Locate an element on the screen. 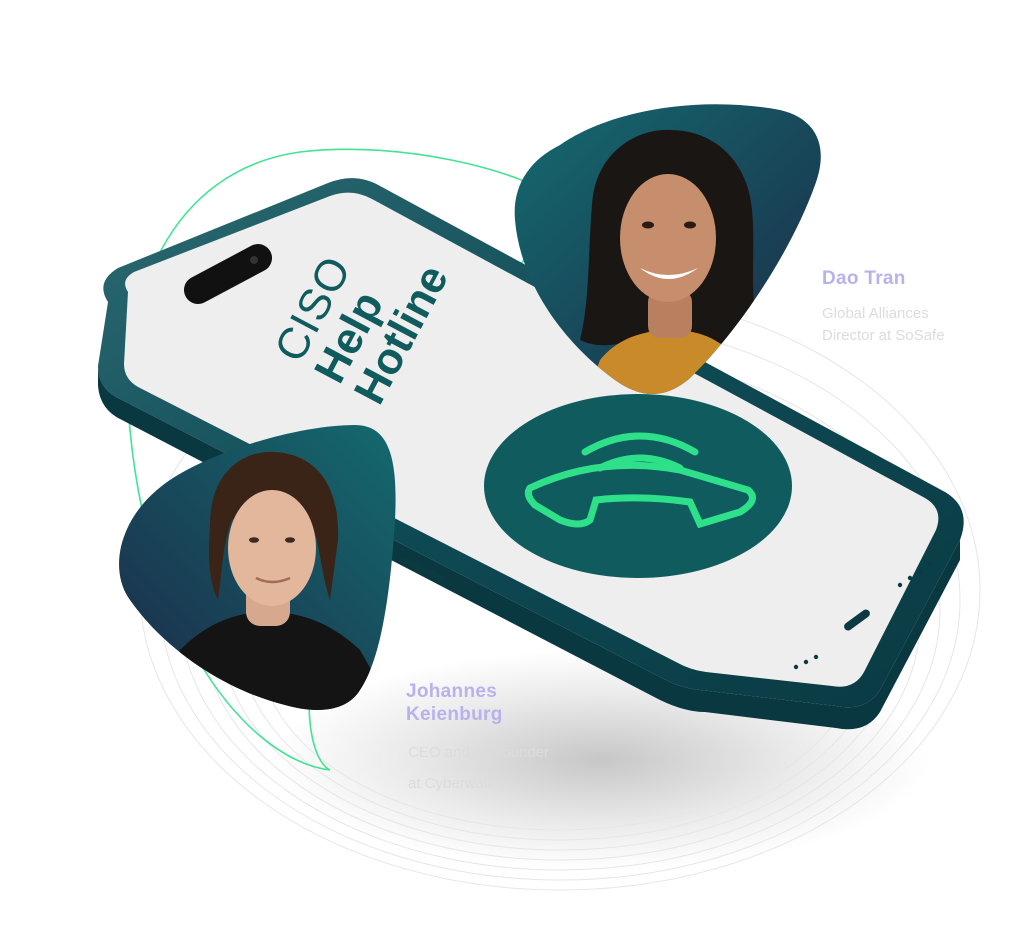 Image resolution: width=1031 pixels, height=925 pixels. avatar-johannes-keienburg is located at coordinates (257, 567).